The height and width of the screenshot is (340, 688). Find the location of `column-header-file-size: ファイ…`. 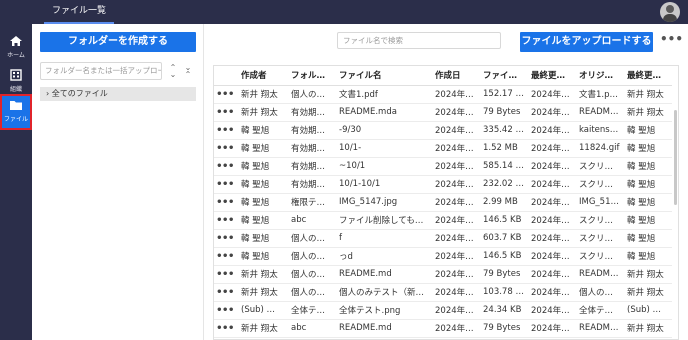

column-header-file-size: ファイ… is located at coordinates (502, 76).